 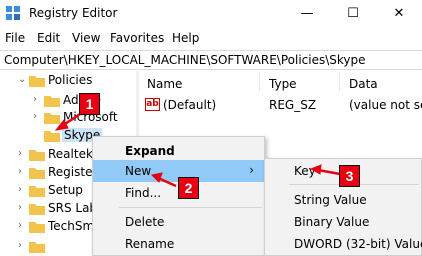 What do you see at coordinates (89, 104) in the screenshot?
I see `callout-badge-1: 1` at bounding box center [89, 104].